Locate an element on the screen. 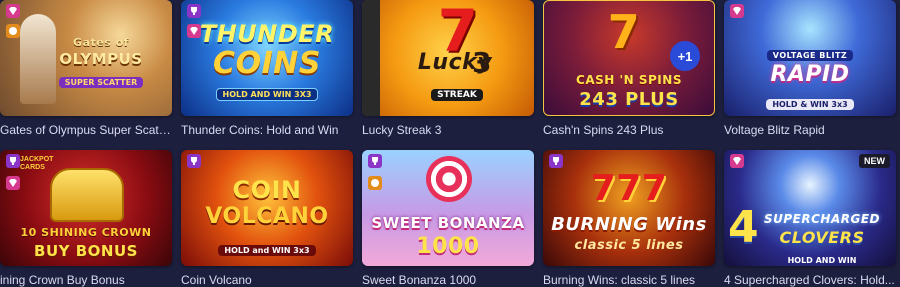 This screenshot has width=900, height=287. game-logo-line2: VOLCANO is located at coordinates (267, 216).